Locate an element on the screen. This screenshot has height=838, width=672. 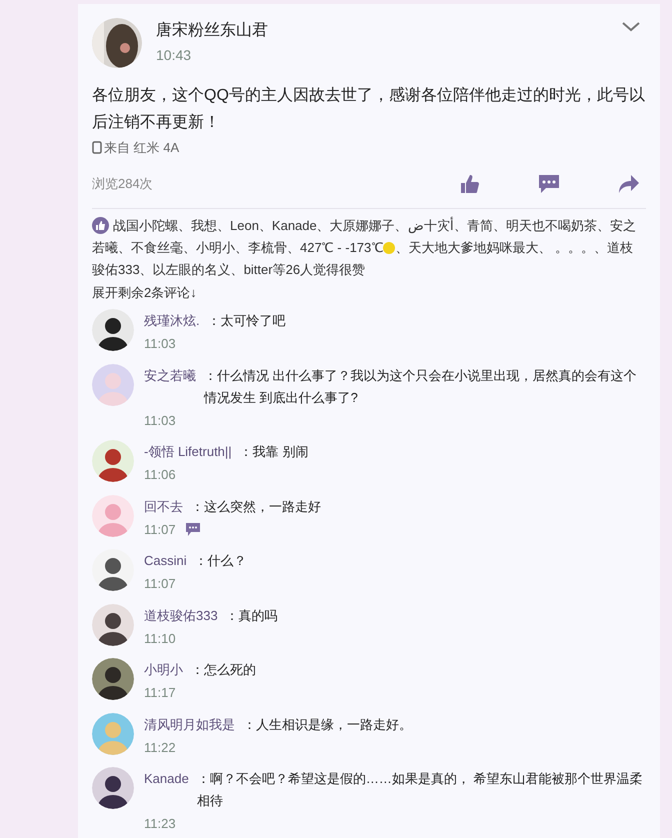
view-count: 浏览284次 is located at coordinates (123, 183).